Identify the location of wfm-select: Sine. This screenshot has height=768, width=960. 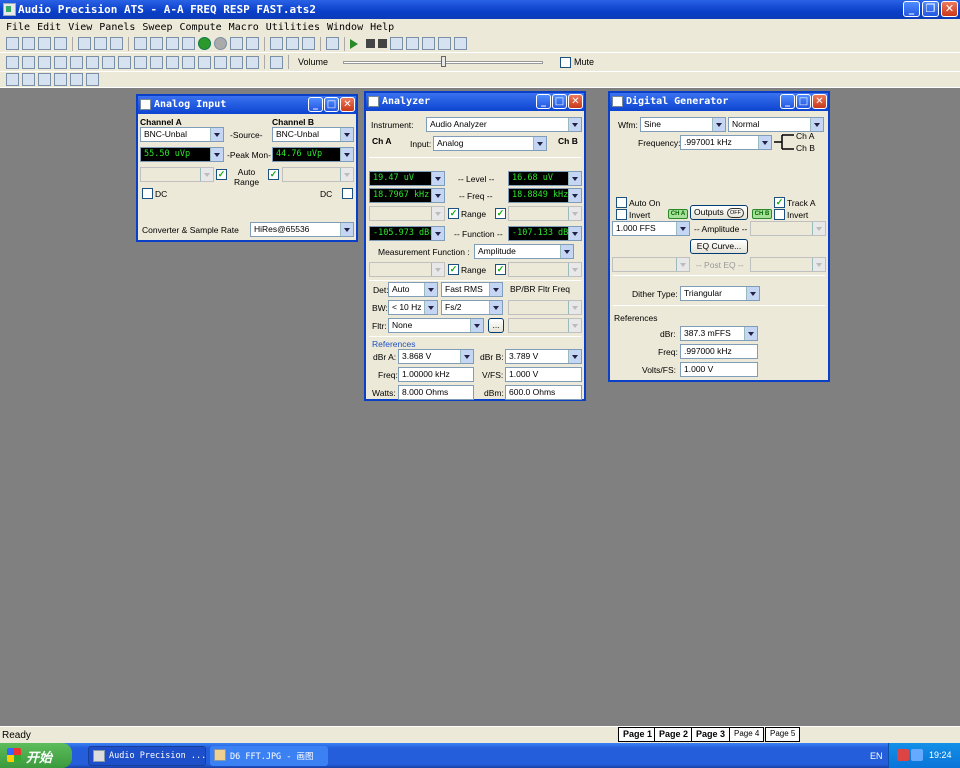
(683, 124).